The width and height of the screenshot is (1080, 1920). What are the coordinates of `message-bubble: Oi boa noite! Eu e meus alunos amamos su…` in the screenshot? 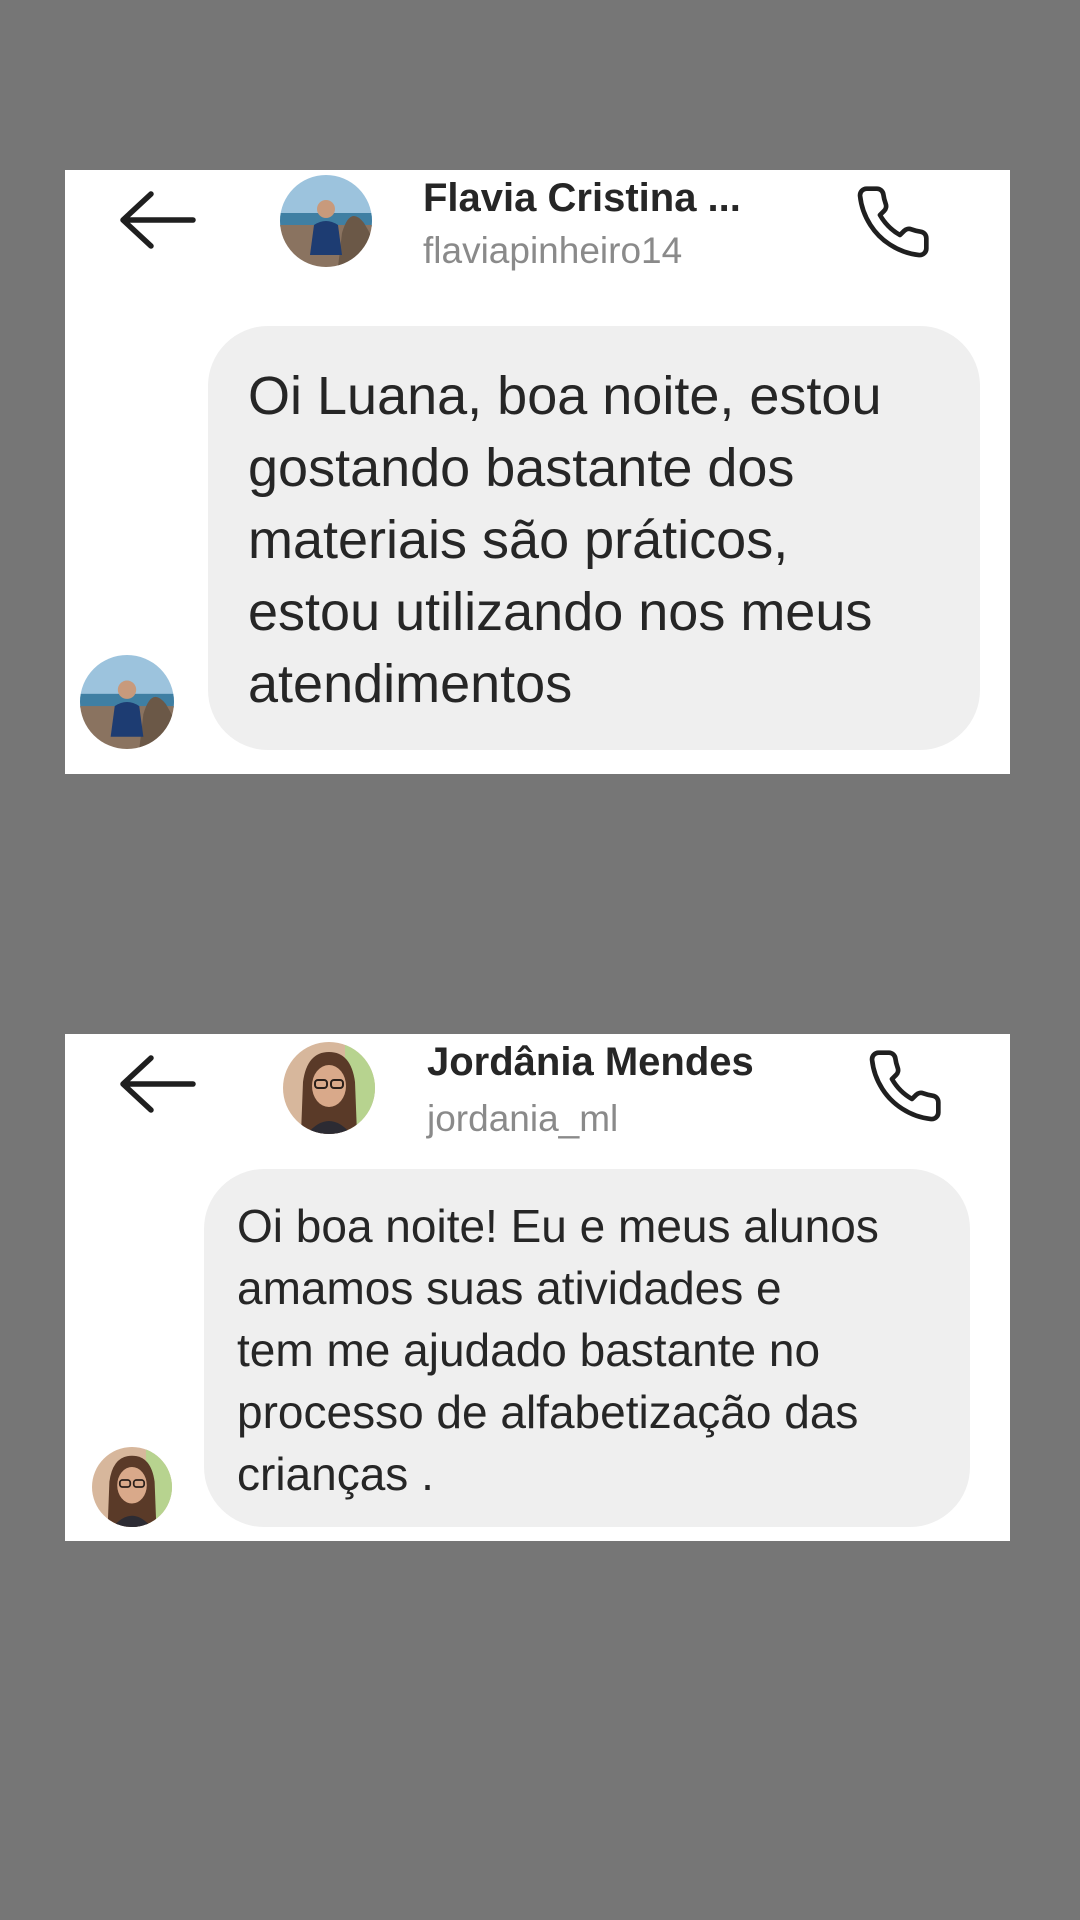 It's located at (587, 1348).